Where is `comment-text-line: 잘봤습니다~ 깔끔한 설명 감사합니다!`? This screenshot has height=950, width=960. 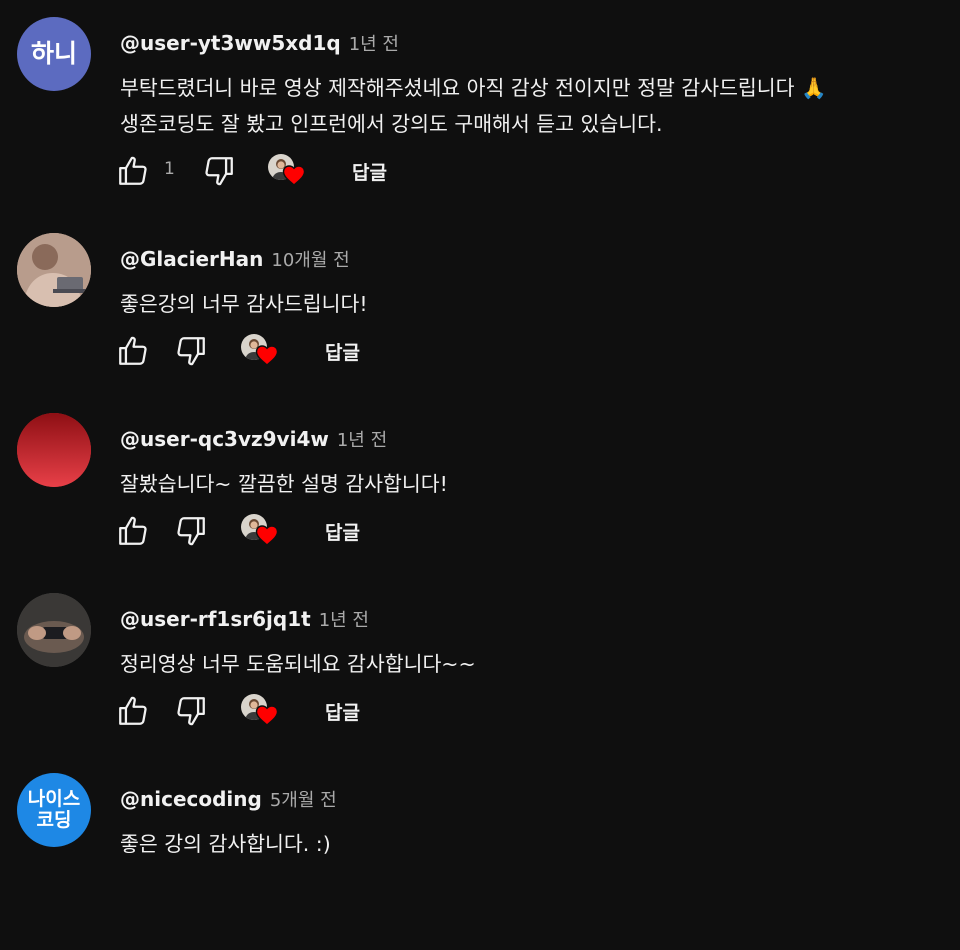 comment-text-line: 잘봤습니다~ 깔끔한 설명 감사합니다! is located at coordinates (284, 484).